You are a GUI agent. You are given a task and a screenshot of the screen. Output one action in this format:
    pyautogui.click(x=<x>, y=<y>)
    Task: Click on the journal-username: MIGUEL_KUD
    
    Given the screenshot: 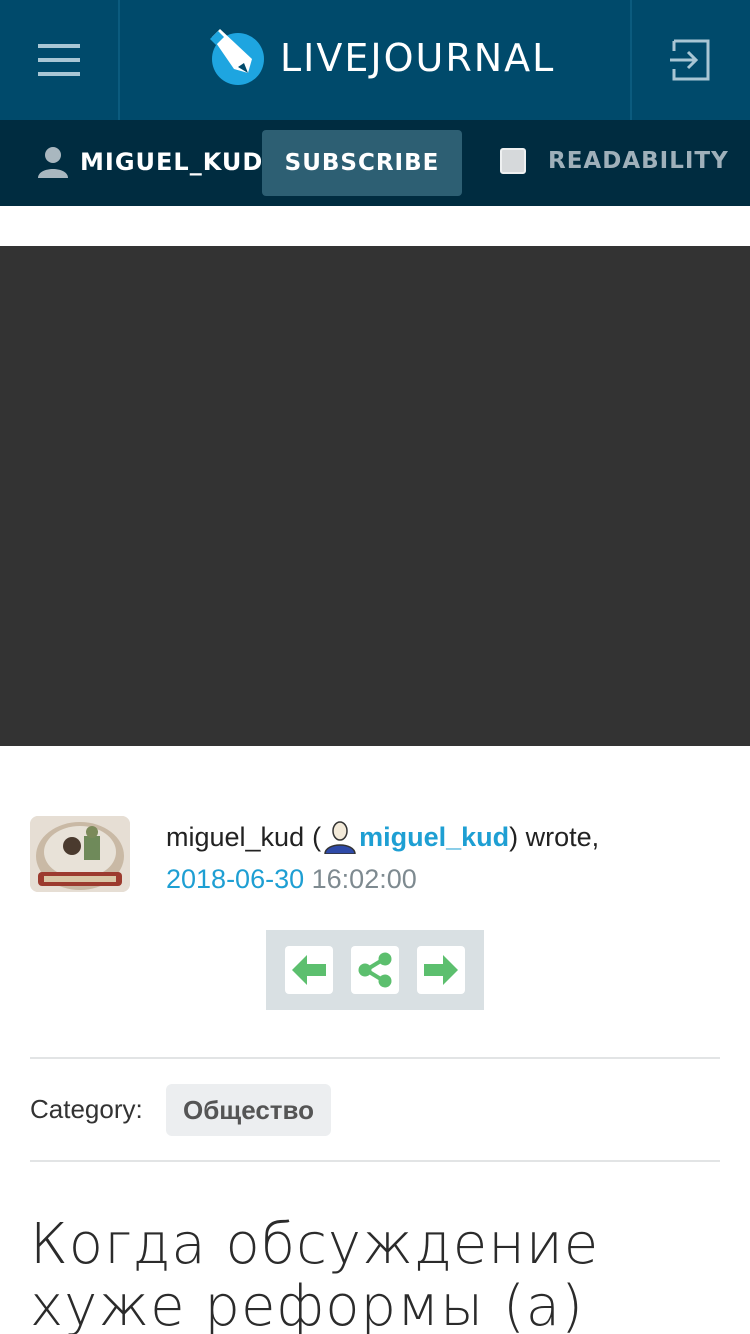 What is the action you would take?
    pyautogui.click(x=172, y=162)
    